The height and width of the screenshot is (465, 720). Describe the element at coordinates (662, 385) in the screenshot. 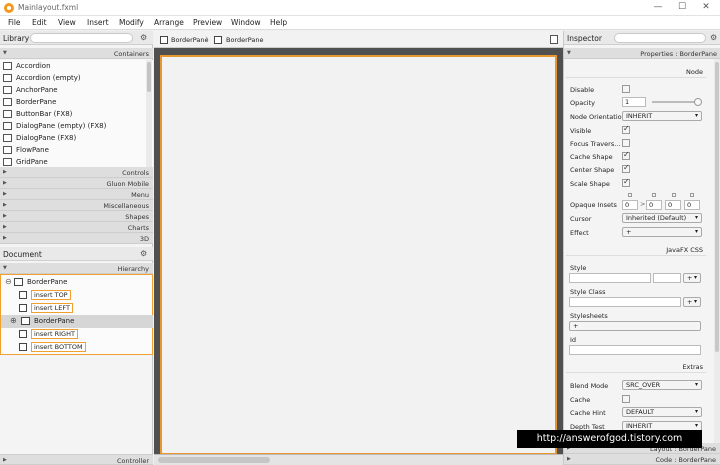

I see `blend-mode-select: SRC_OVER ▾` at that location.